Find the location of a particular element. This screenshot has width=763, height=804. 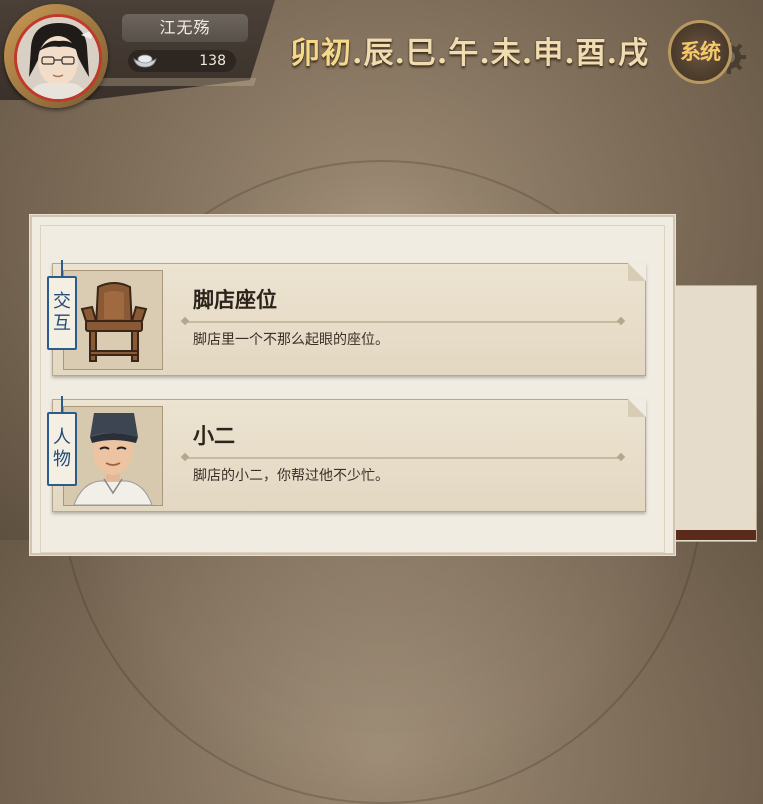

category-tag-character: 人 物 is located at coordinates (62, 449).